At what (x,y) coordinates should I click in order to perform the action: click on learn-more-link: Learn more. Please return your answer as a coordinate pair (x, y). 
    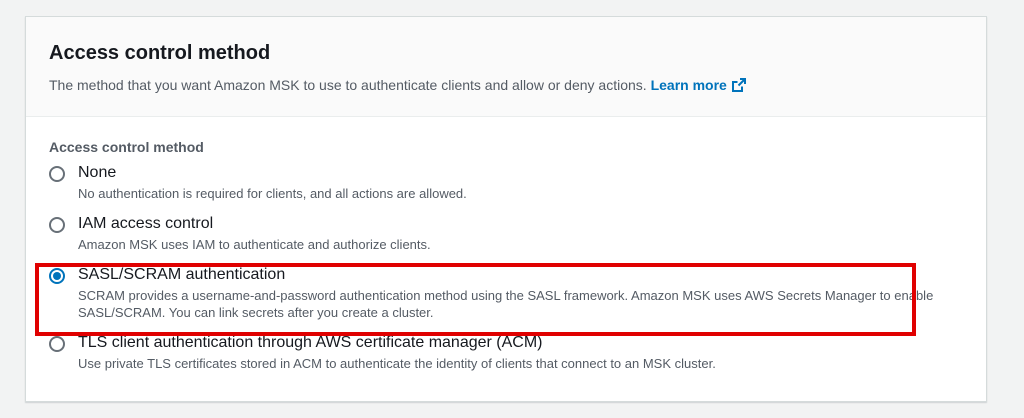
    Looking at the image, I should click on (699, 85).